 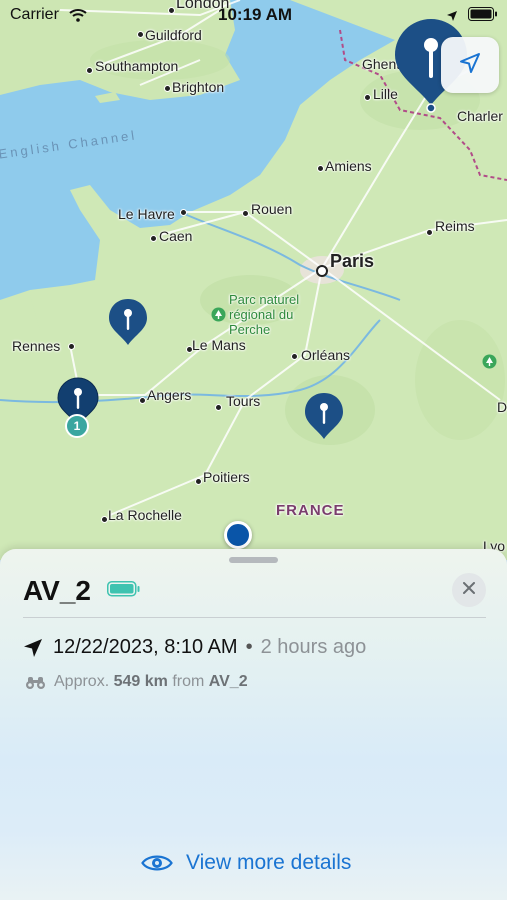 I want to click on status-bar: Carrier 10:19 AM, so click(x=253, y=15).